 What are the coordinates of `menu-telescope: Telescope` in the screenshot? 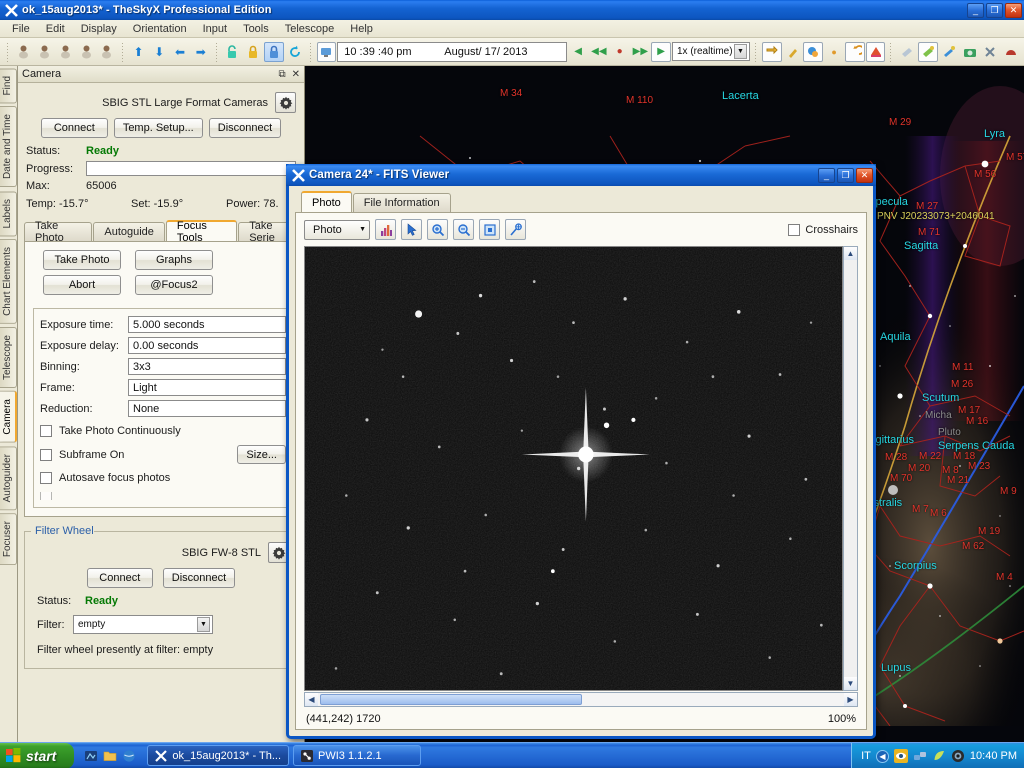 It's located at (310, 29).